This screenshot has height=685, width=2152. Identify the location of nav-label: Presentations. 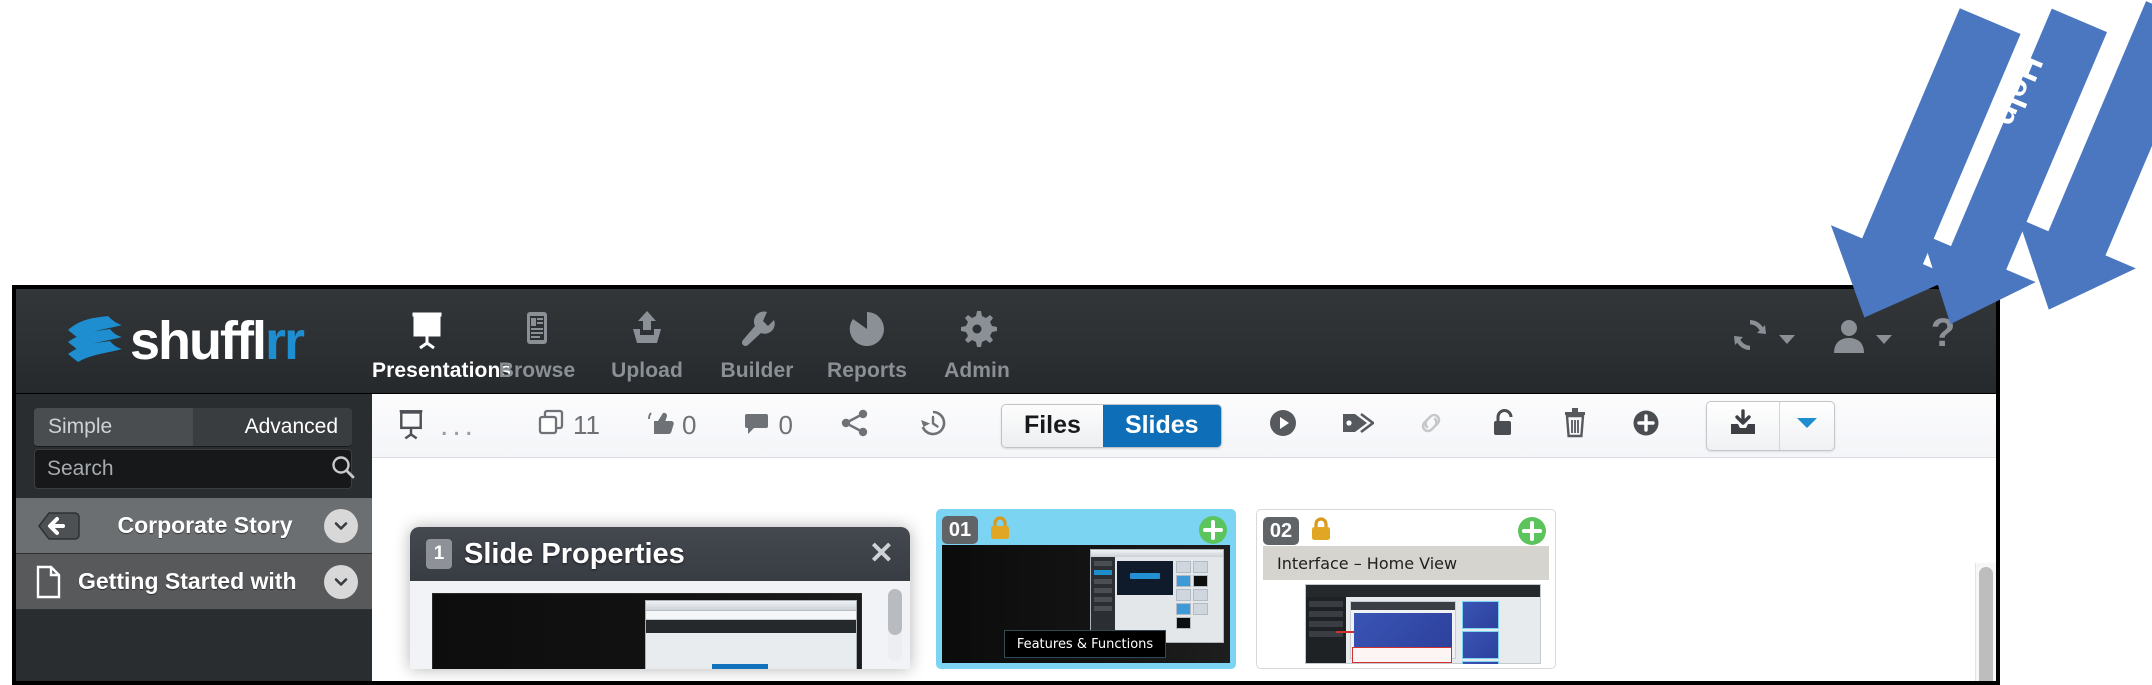
(442, 370).